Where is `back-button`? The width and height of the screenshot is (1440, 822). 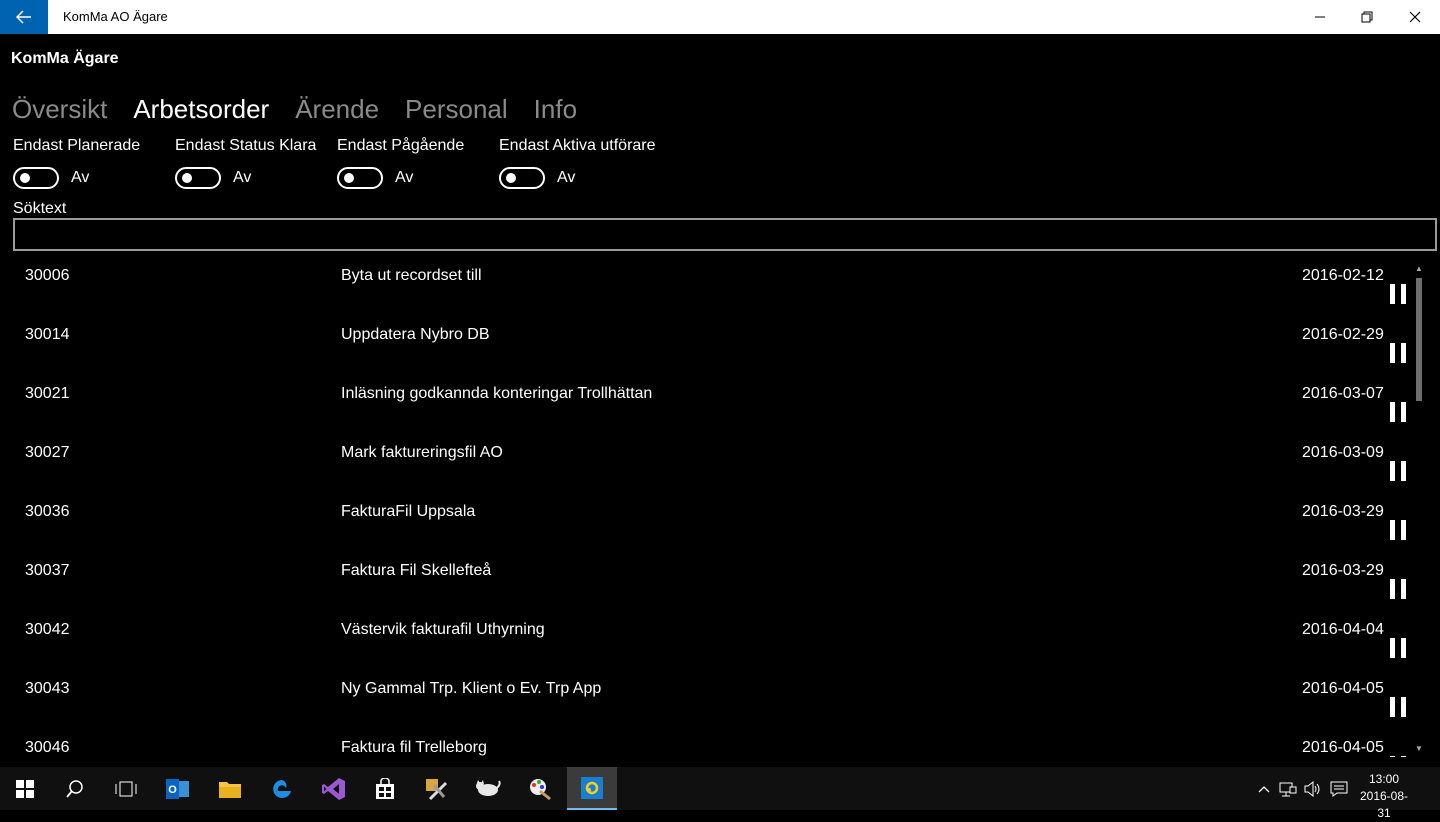 back-button is located at coordinates (24, 17).